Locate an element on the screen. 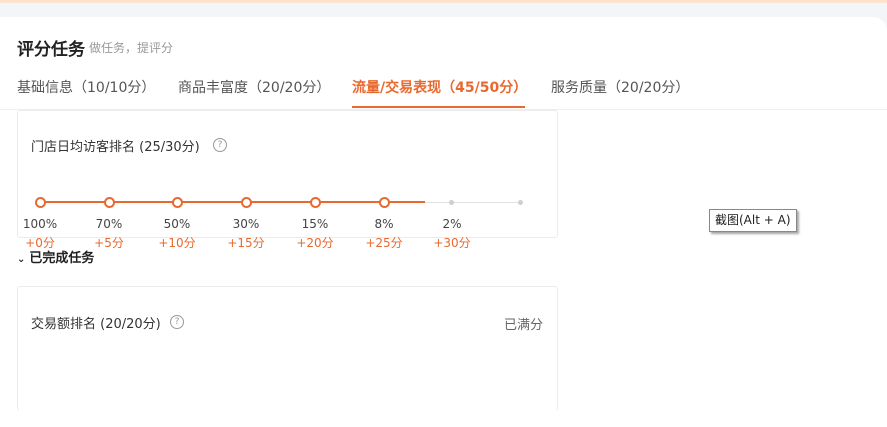  completed-tasks-toggle: ⌄ 已完成任务 is located at coordinates (55, 256).